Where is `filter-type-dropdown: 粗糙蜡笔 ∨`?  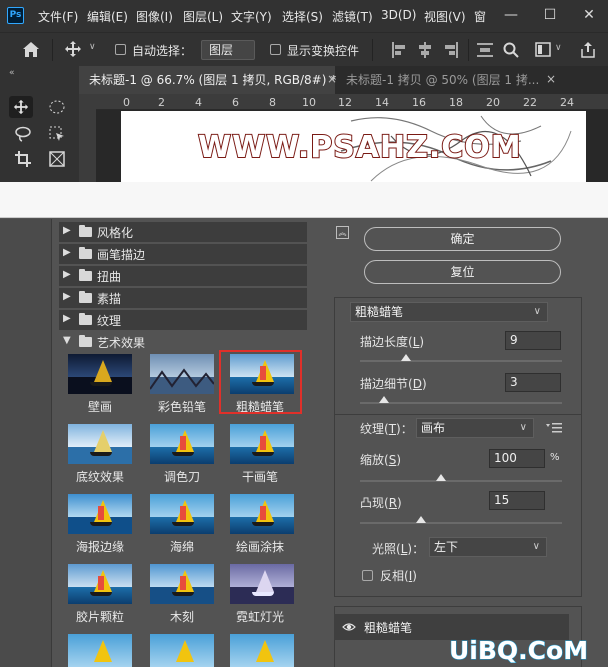 filter-type-dropdown: 粗糙蜡笔 ∨ is located at coordinates (449, 312).